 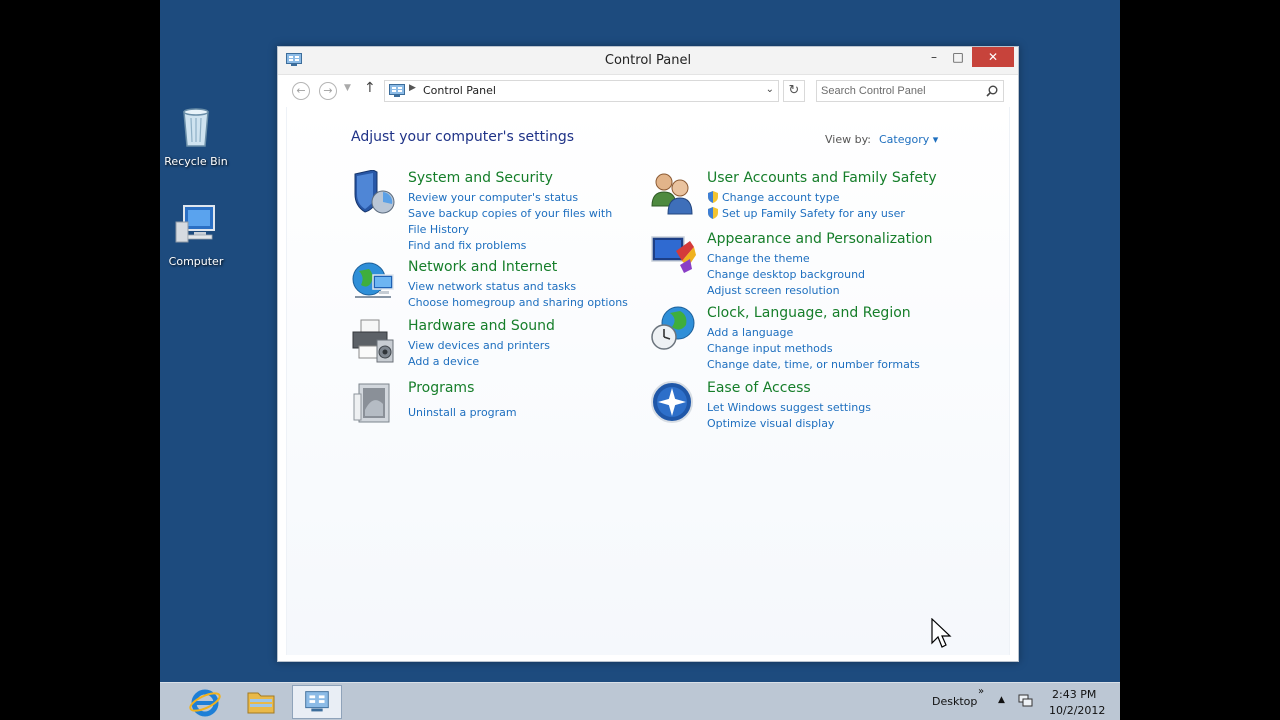 I want to click on taskbar-control-panel, so click(x=317, y=702).